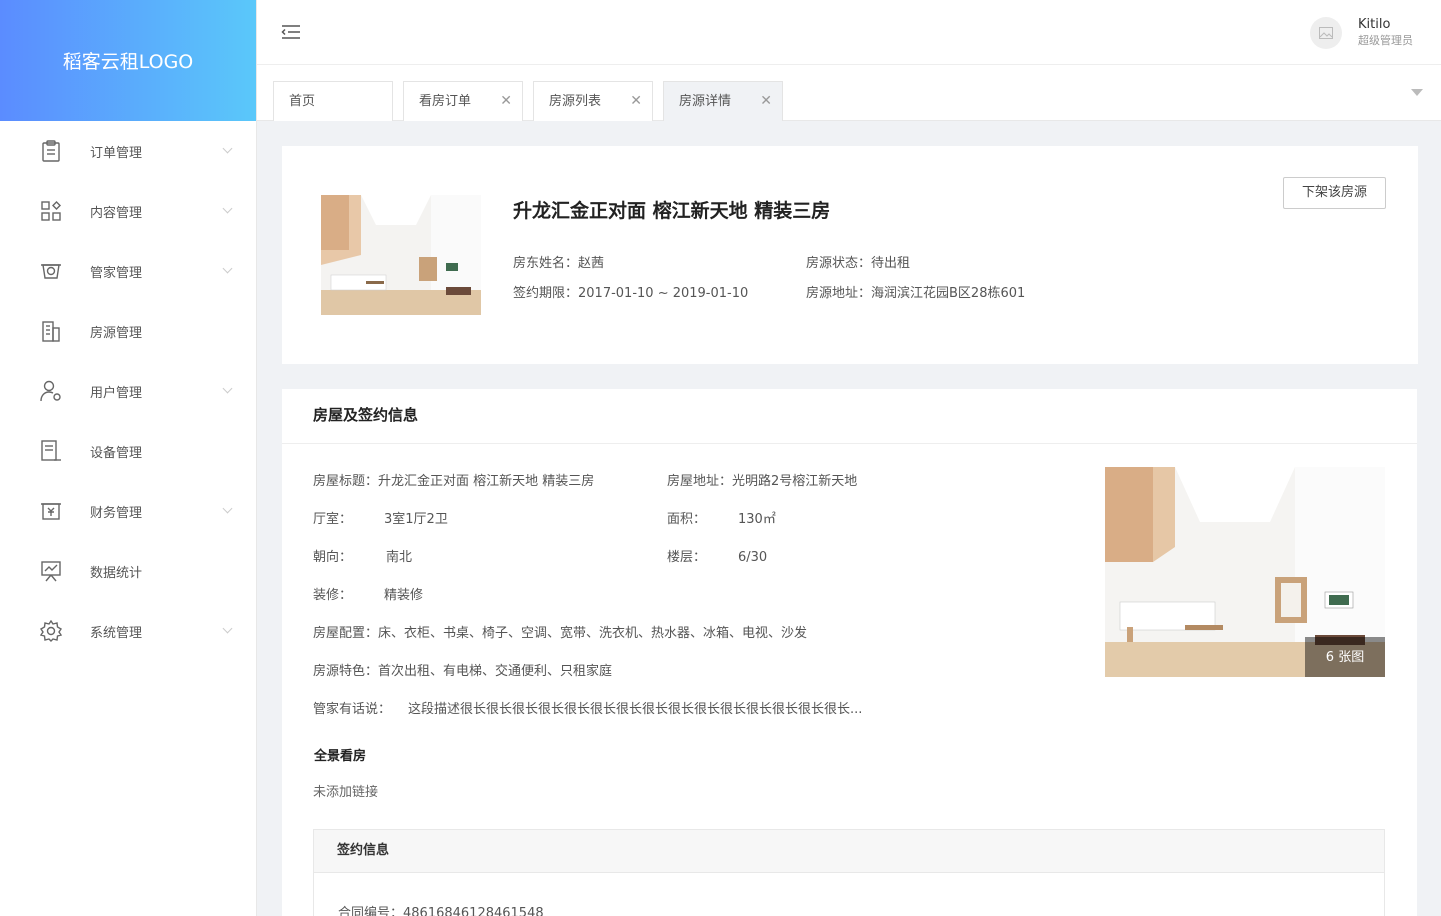 The image size is (1441, 916). Describe the element at coordinates (404, 595) in the screenshot. I see `field-value: 精装修` at that location.